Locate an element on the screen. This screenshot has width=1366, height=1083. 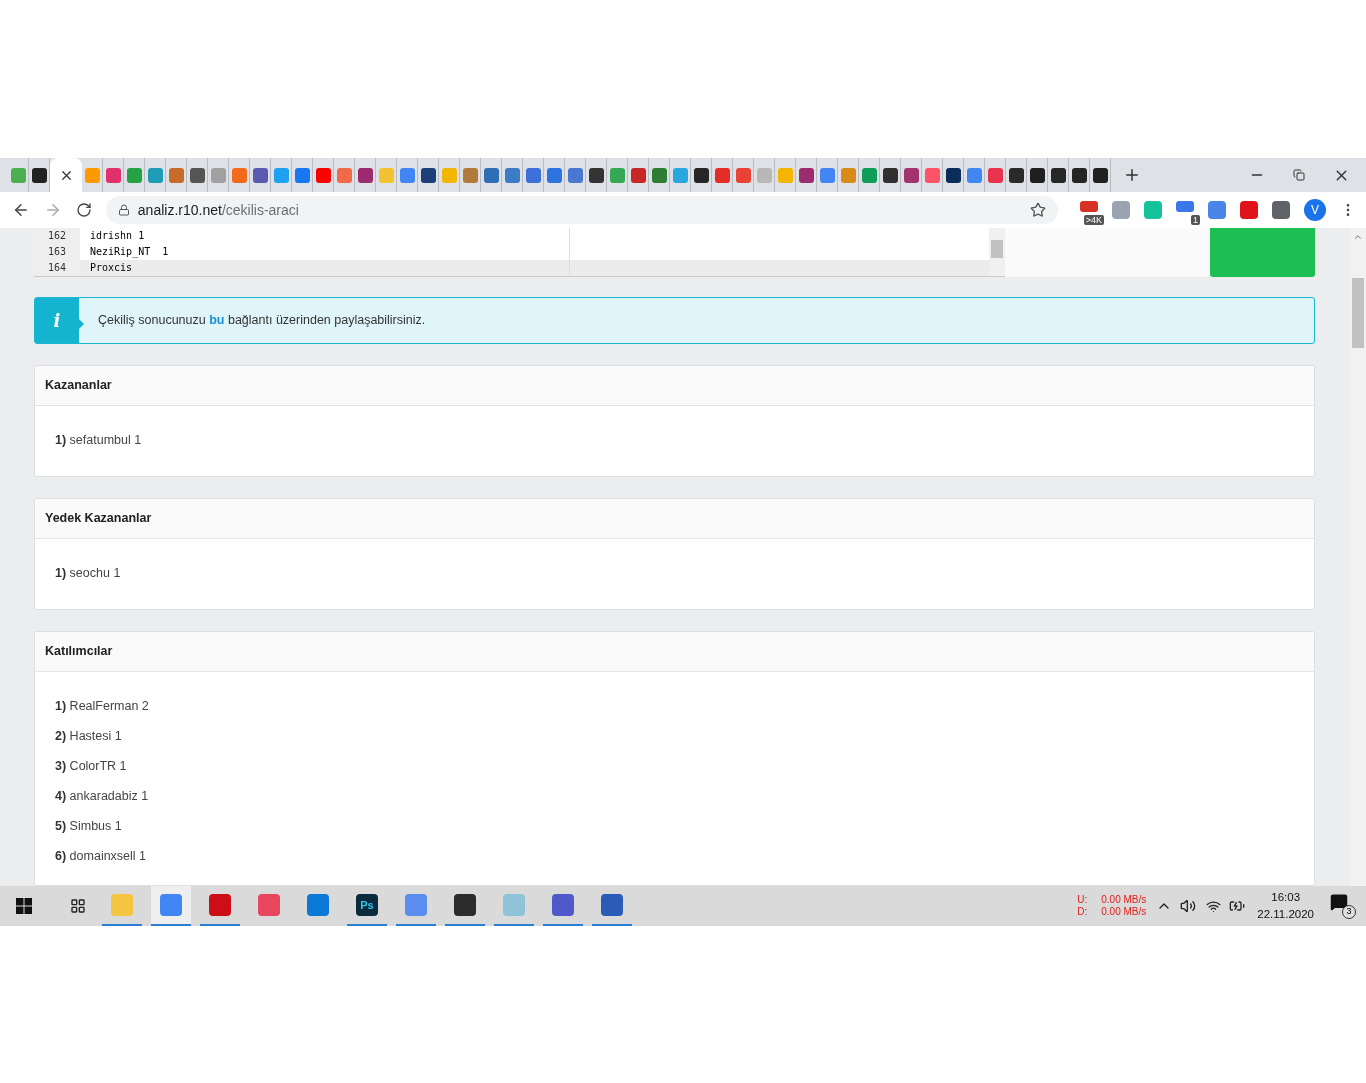
code-editor: 162 idrishn 1 163 NeziRip_NT 1 164 Proxcis is located at coordinates (519, 252).